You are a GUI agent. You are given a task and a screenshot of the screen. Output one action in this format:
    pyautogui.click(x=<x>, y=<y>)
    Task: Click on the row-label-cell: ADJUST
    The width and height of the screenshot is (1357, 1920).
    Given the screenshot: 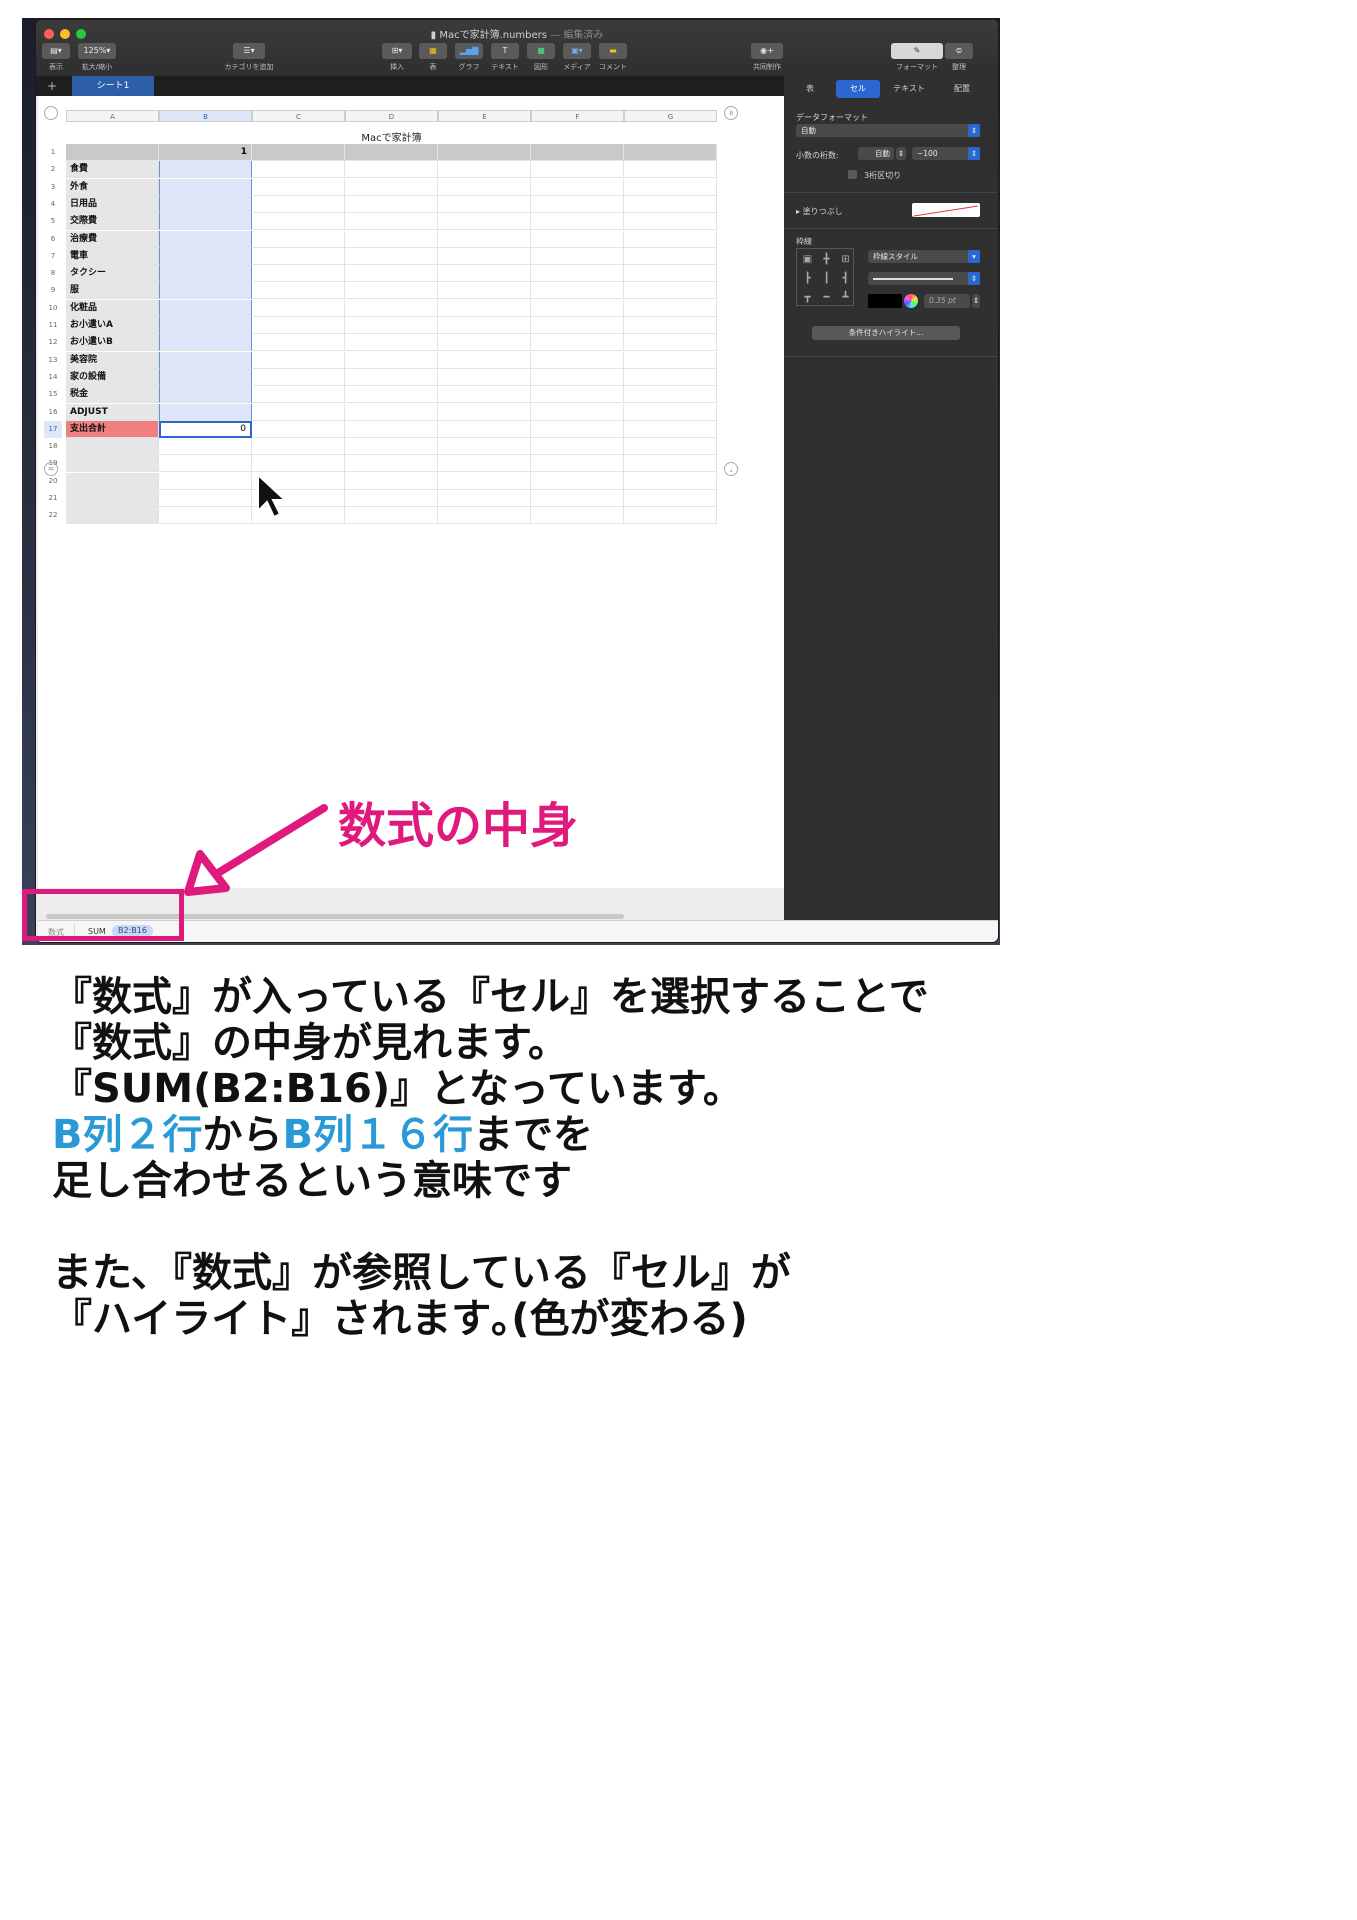 What is the action you would take?
    pyautogui.click(x=112, y=412)
    